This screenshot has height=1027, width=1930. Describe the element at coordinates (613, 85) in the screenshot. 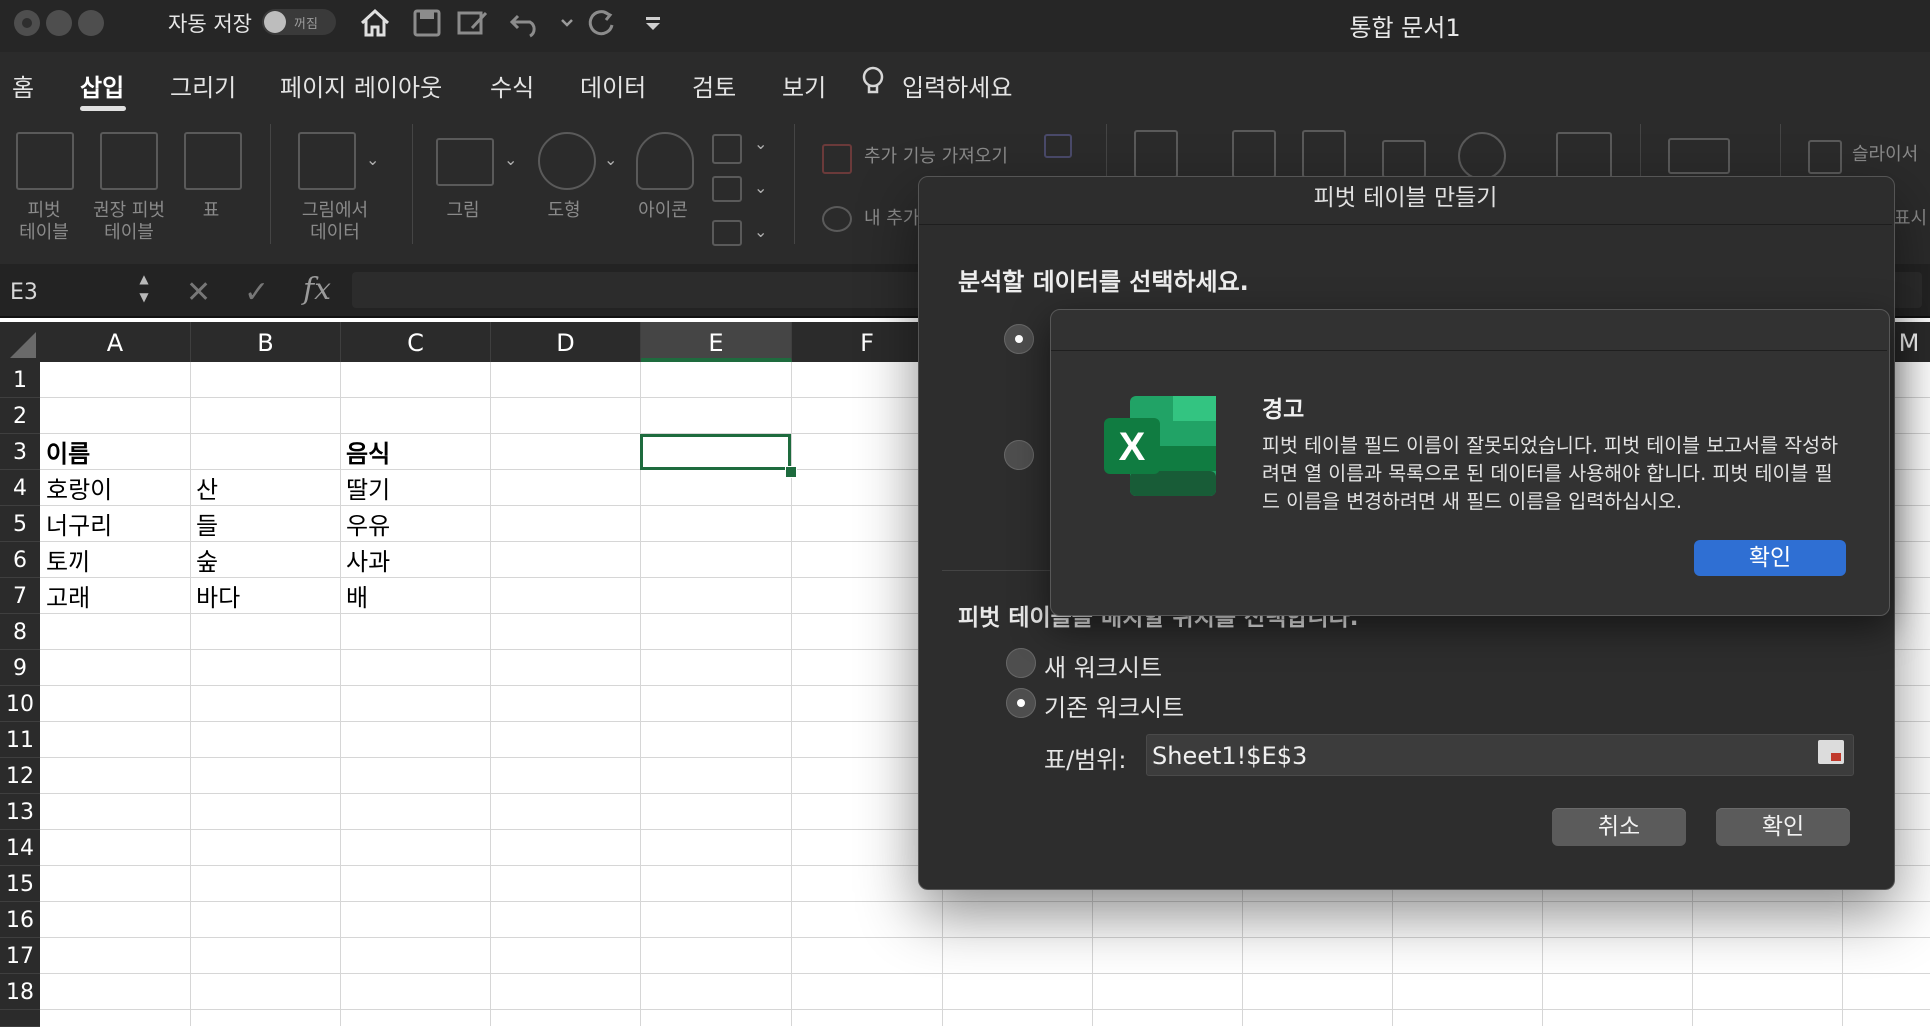

I see `tab-data: 데이터` at that location.